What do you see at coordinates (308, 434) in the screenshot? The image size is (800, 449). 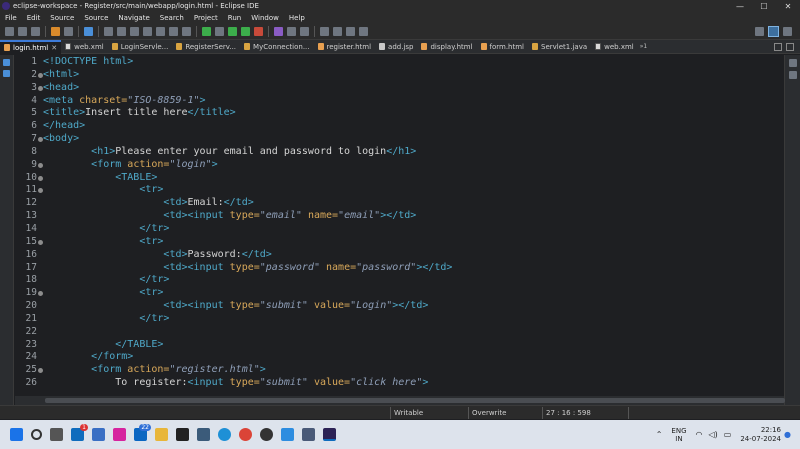 I see `snipping-tool-icon` at bounding box center [308, 434].